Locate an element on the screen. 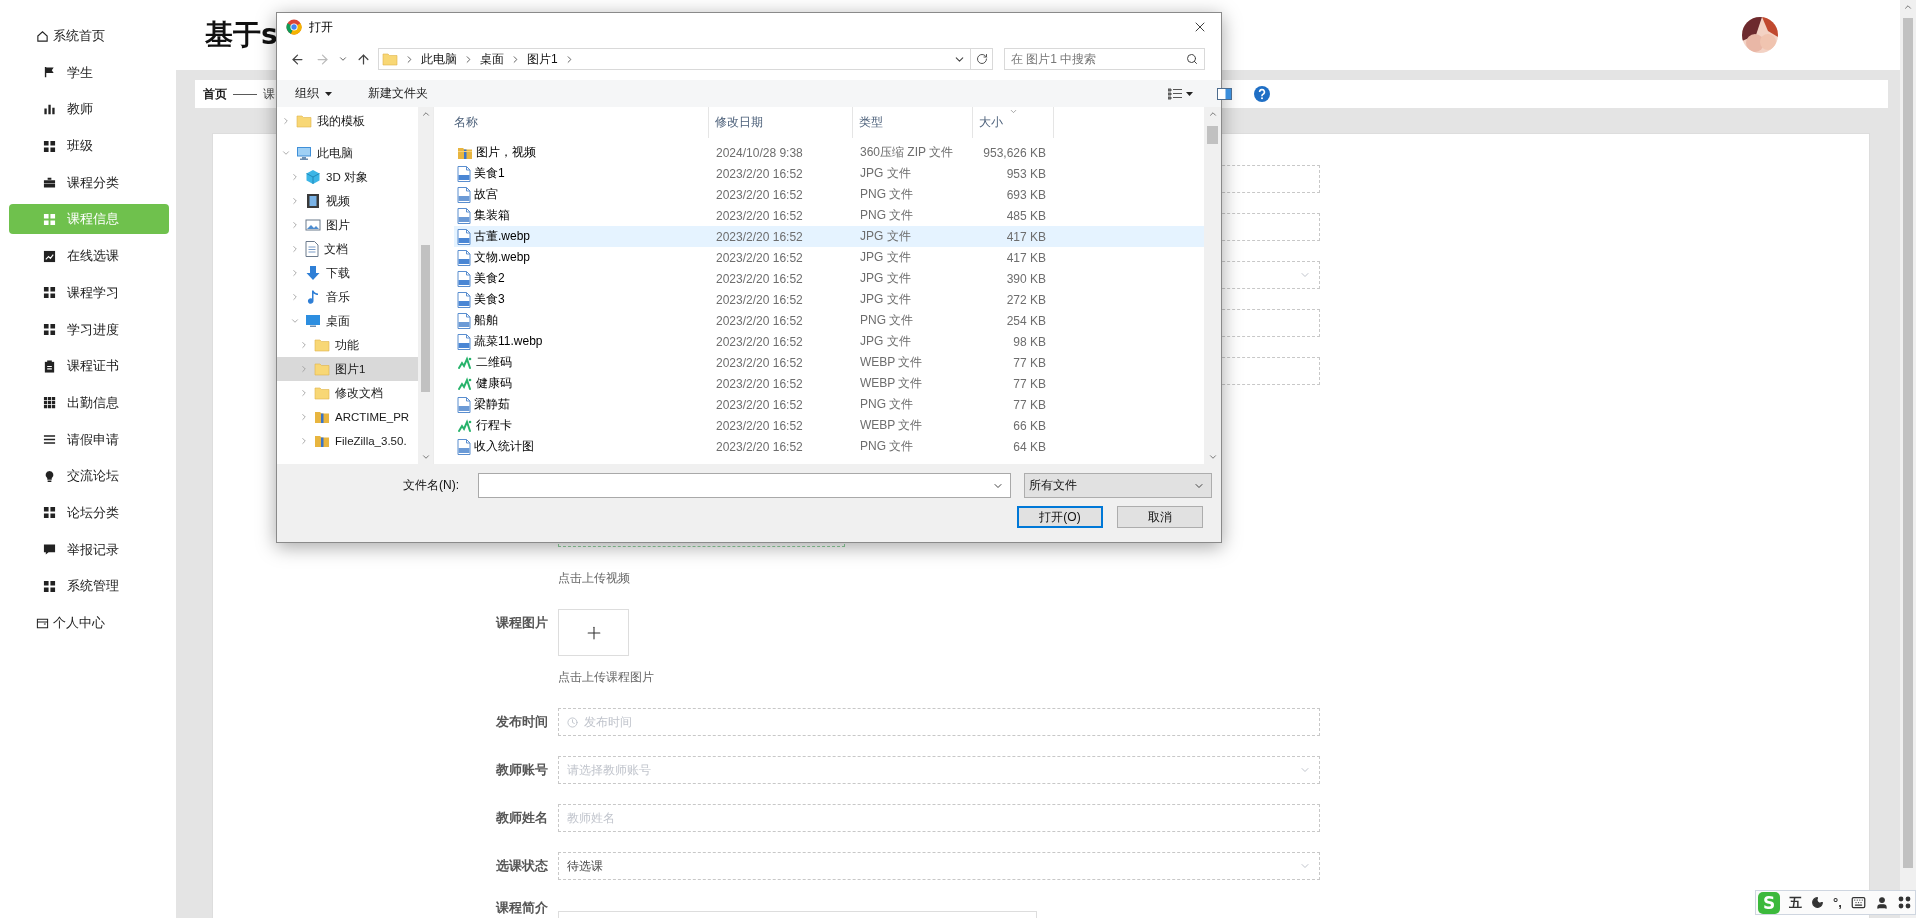  breadcrumb-link: 首页 is located at coordinates (215, 94).